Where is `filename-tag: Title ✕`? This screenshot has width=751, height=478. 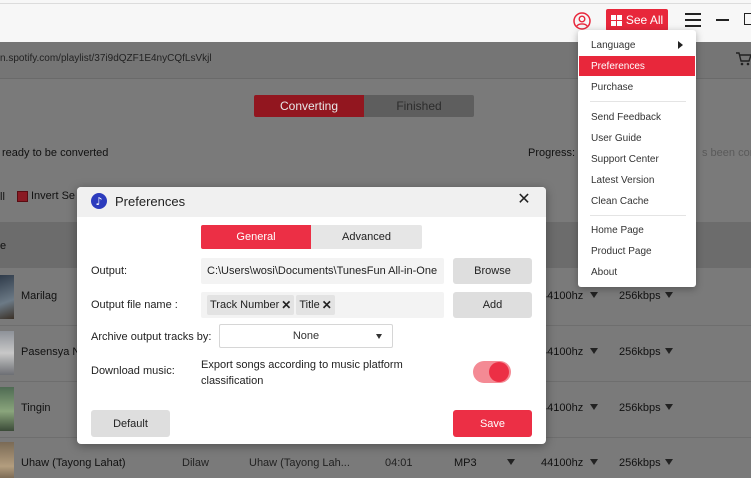
filename-tag: Title ✕ is located at coordinates (315, 305).